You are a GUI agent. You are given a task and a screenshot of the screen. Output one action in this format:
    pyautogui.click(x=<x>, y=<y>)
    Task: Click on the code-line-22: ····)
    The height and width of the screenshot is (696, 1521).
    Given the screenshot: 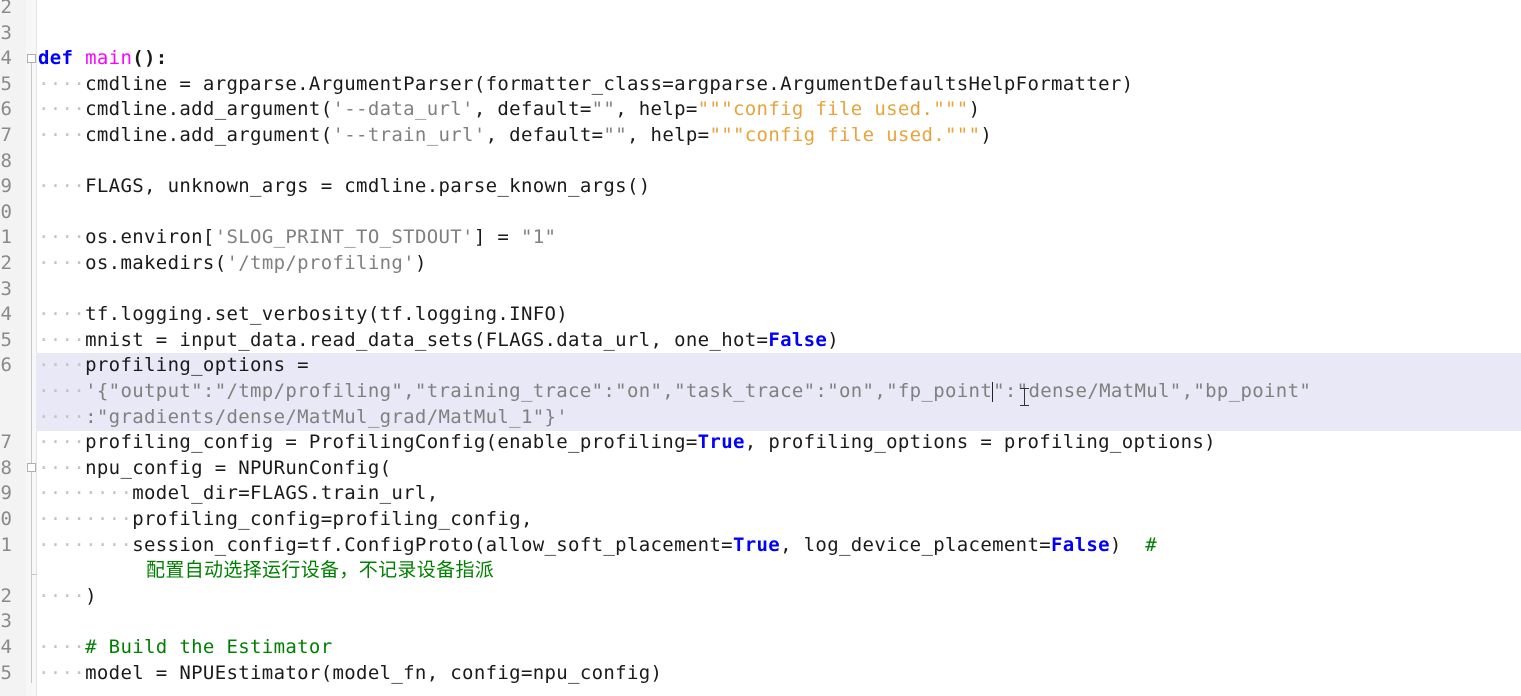 What is the action you would take?
    pyautogui.click(x=67, y=597)
    